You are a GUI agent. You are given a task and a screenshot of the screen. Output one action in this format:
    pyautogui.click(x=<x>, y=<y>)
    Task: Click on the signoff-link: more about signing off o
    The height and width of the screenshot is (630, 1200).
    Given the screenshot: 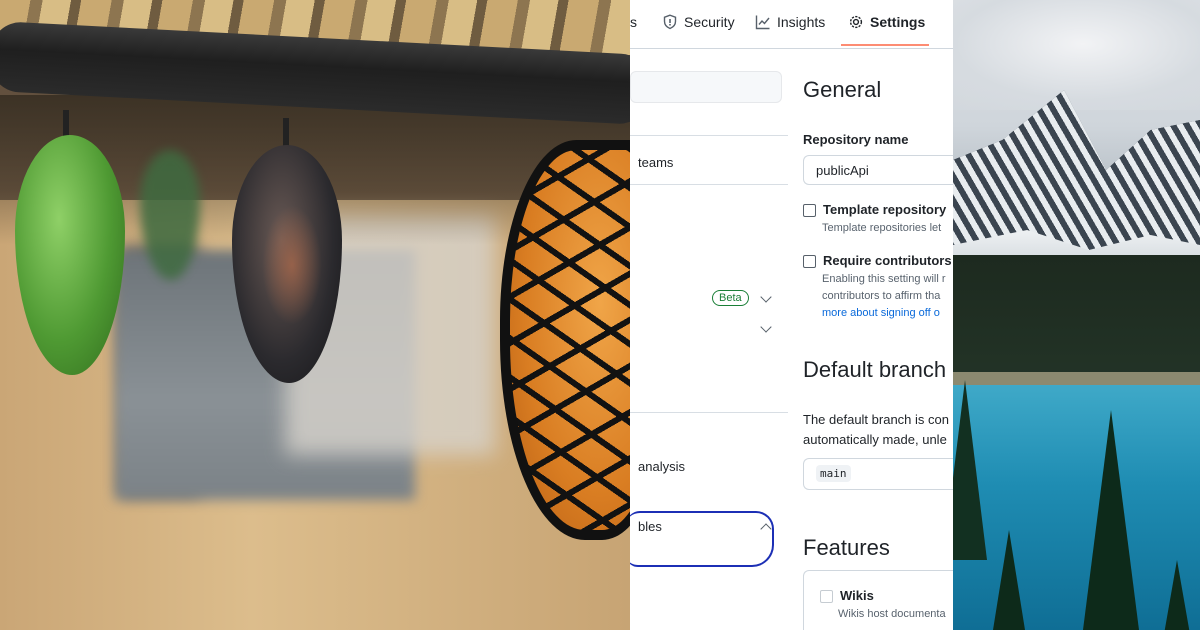 What is the action you would take?
    pyautogui.click(x=881, y=313)
    